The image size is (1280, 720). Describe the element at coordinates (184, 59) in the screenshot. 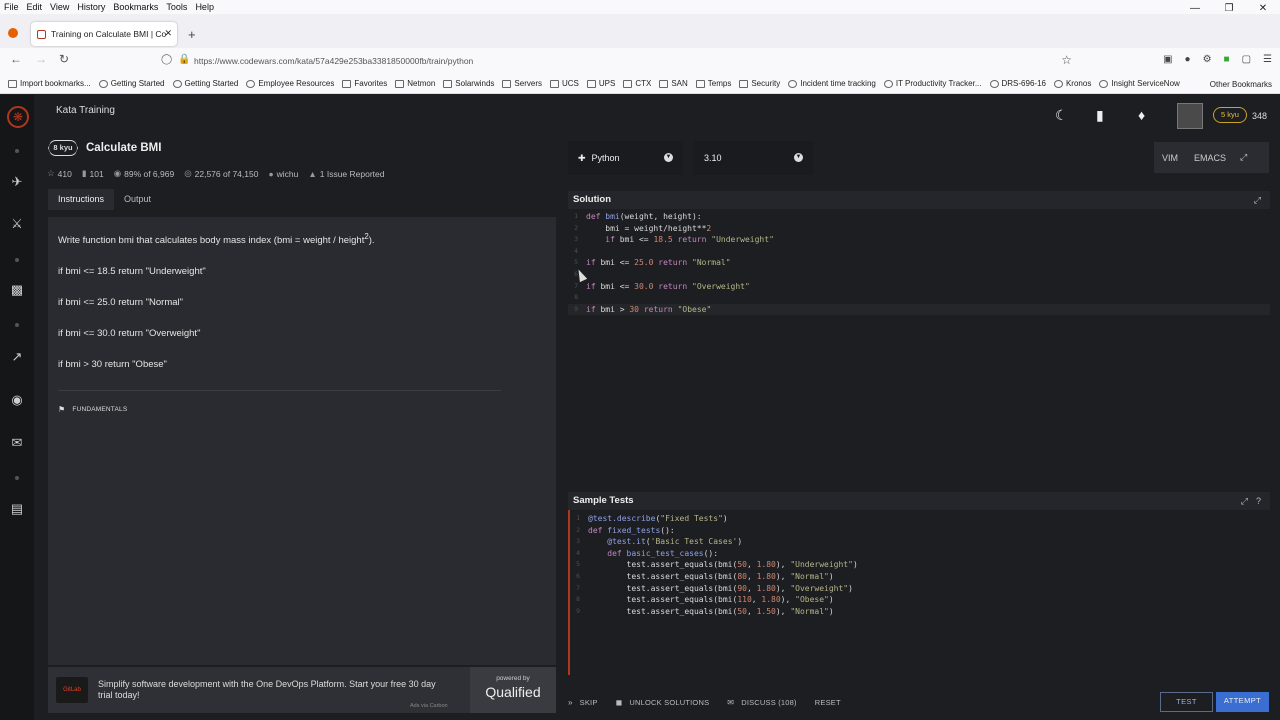

I see `lock-icon: 🔒` at that location.